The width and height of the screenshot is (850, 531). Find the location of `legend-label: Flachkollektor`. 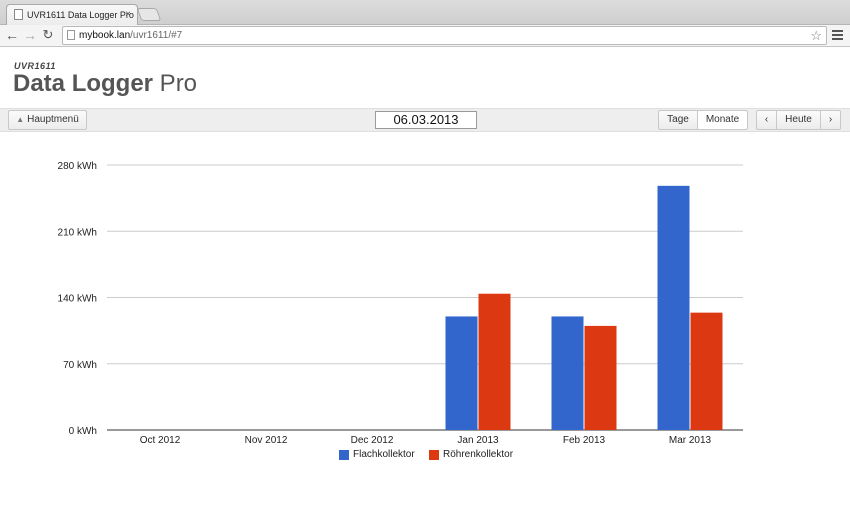

legend-label: Flachkollektor is located at coordinates (384, 454).